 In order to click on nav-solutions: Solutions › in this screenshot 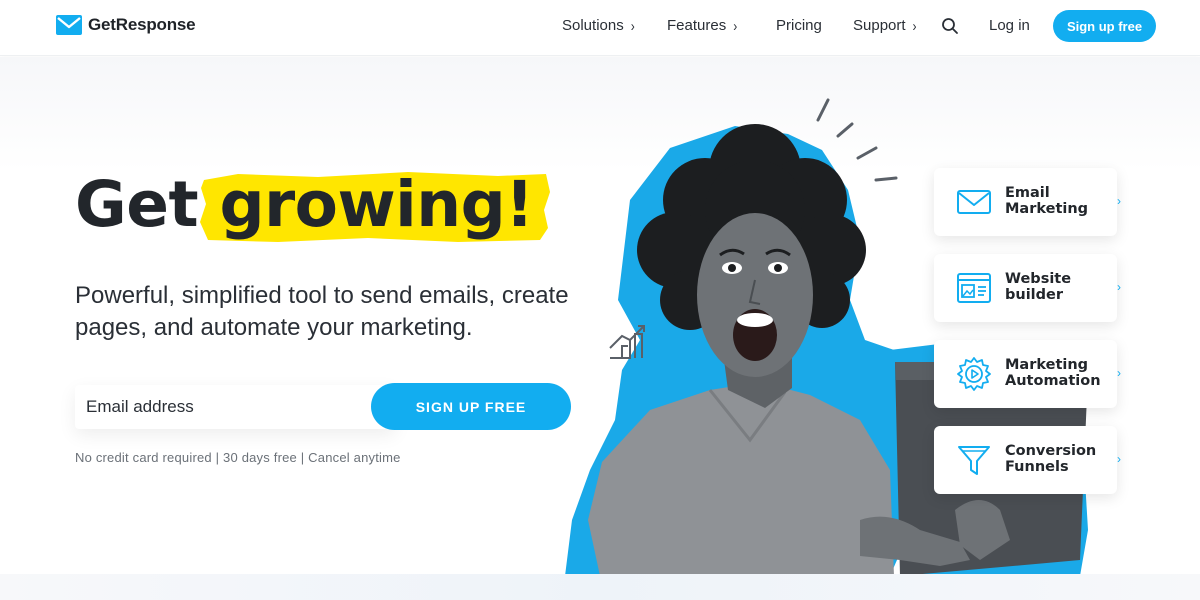, I will do `click(598, 25)`.